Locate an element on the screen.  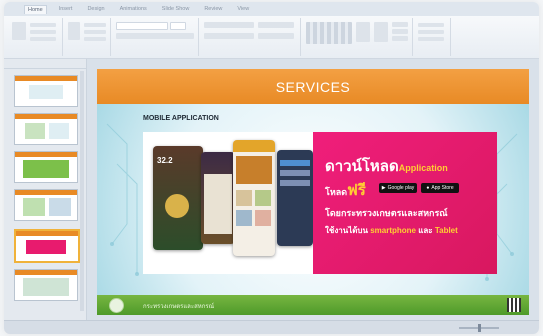
editing-group is located at coordinates (432, 37).